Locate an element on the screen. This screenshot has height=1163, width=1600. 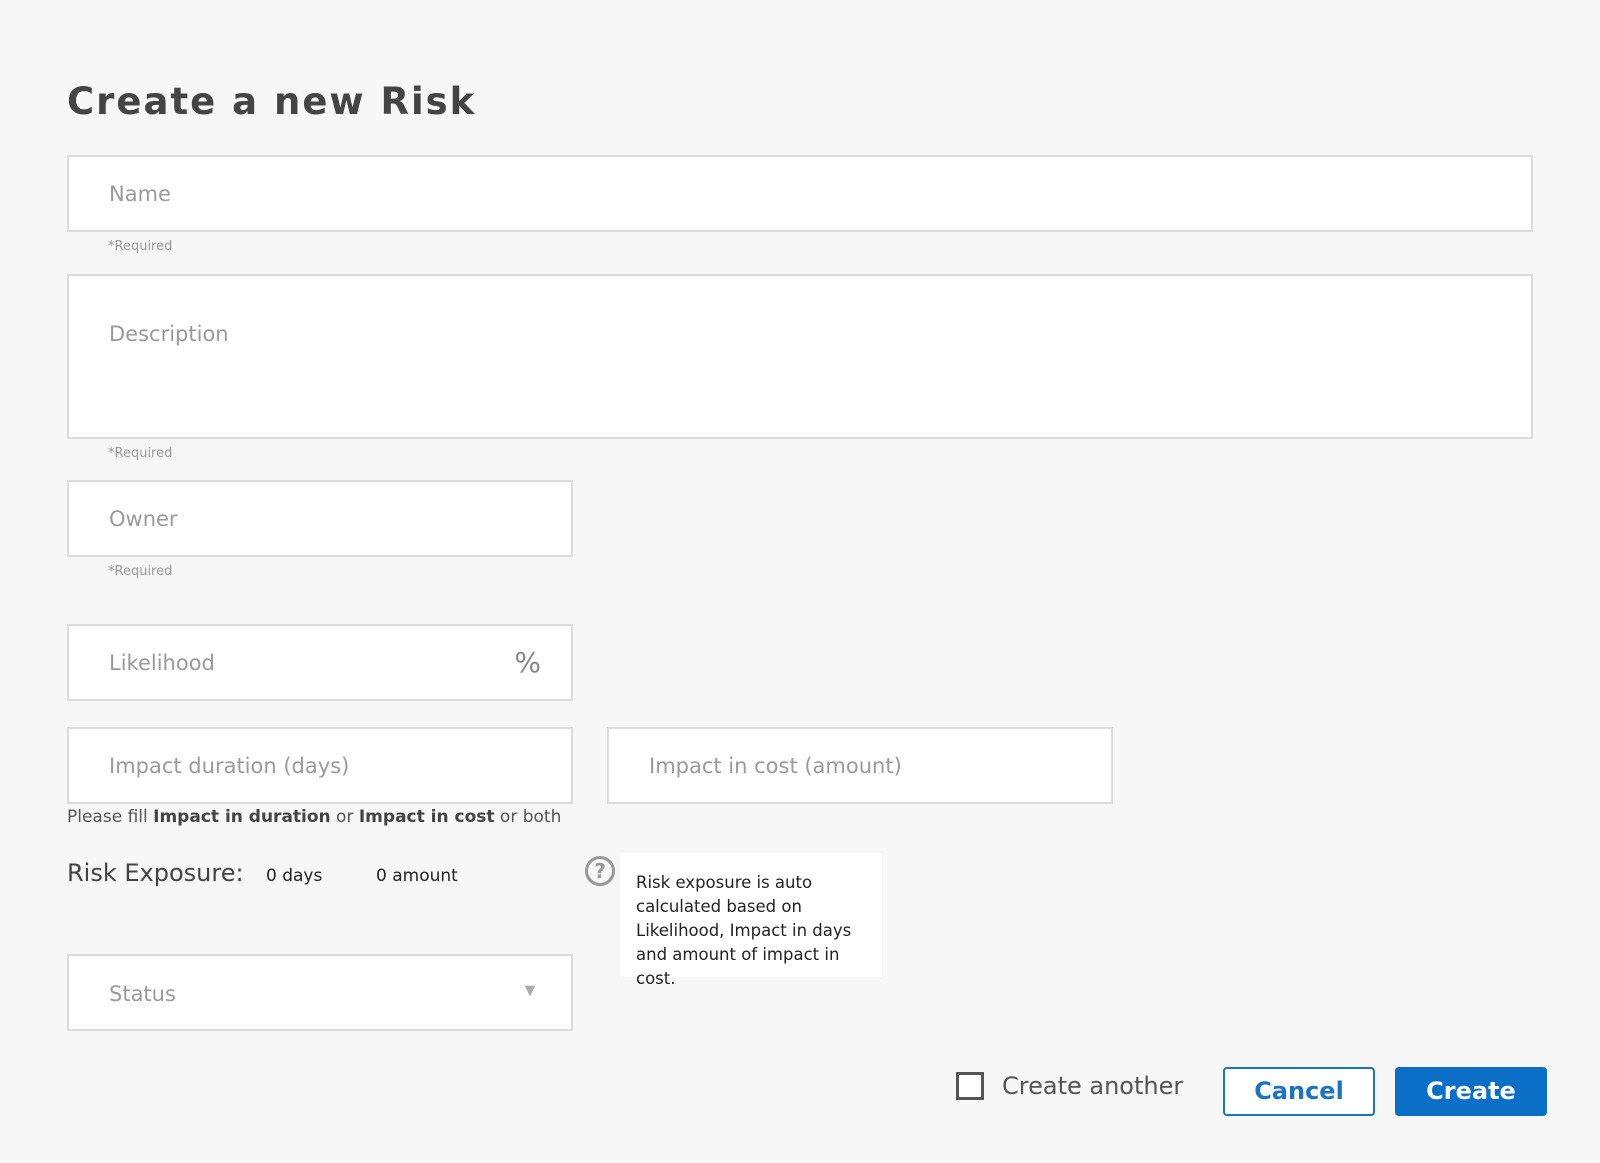
status-select: Status ▼ is located at coordinates (320, 992).